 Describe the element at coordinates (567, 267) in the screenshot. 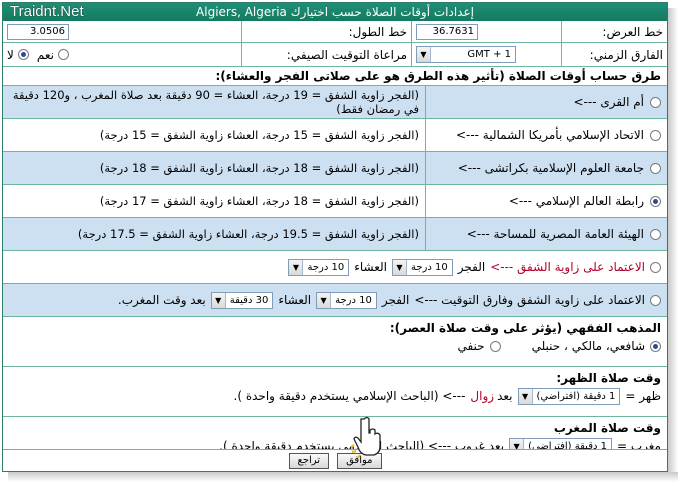

I see `method-custom-angle-label: الاعتماد على زاوية الشفق --->` at that location.